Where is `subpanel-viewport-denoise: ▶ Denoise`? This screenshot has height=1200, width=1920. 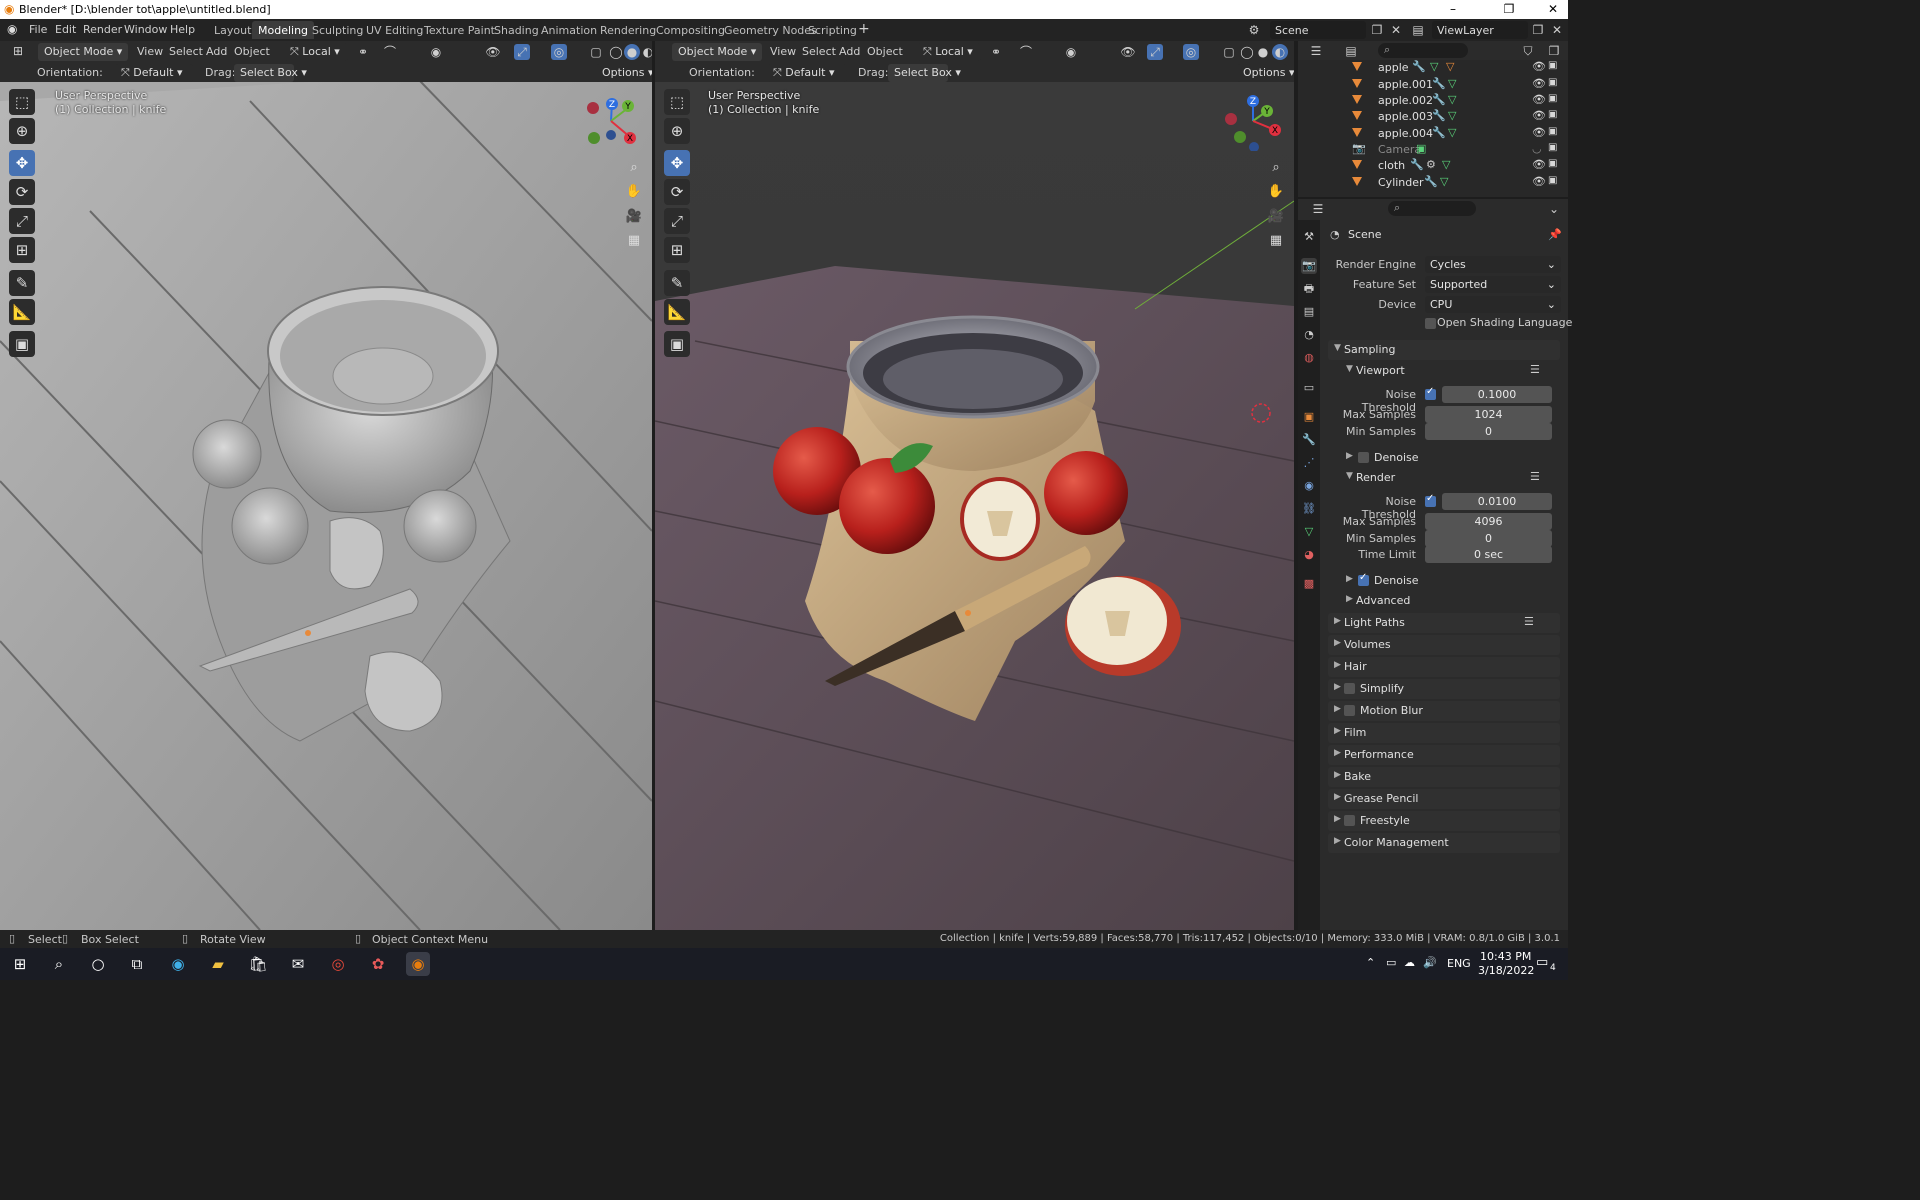 subpanel-viewport-denoise: ▶ Denoise is located at coordinates (1450, 458).